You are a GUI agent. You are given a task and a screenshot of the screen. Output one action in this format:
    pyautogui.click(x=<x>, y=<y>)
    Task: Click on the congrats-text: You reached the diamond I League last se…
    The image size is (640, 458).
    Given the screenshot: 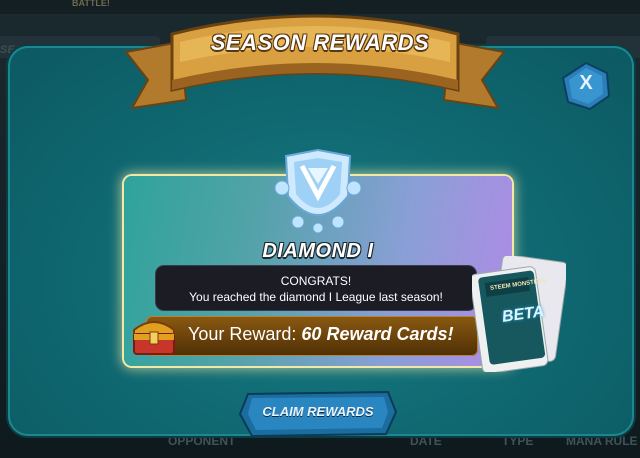 What is the action you would take?
    pyautogui.click(x=316, y=297)
    